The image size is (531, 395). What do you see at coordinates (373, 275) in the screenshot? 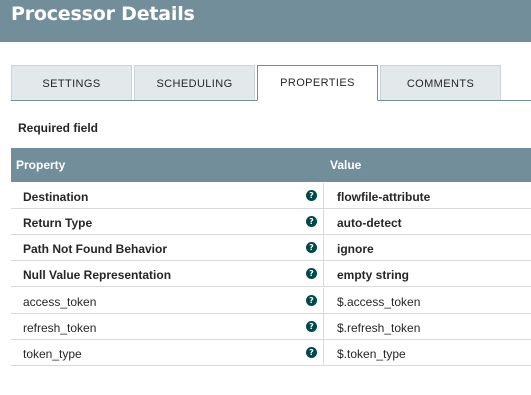
I see `property-value: empty string` at bounding box center [373, 275].